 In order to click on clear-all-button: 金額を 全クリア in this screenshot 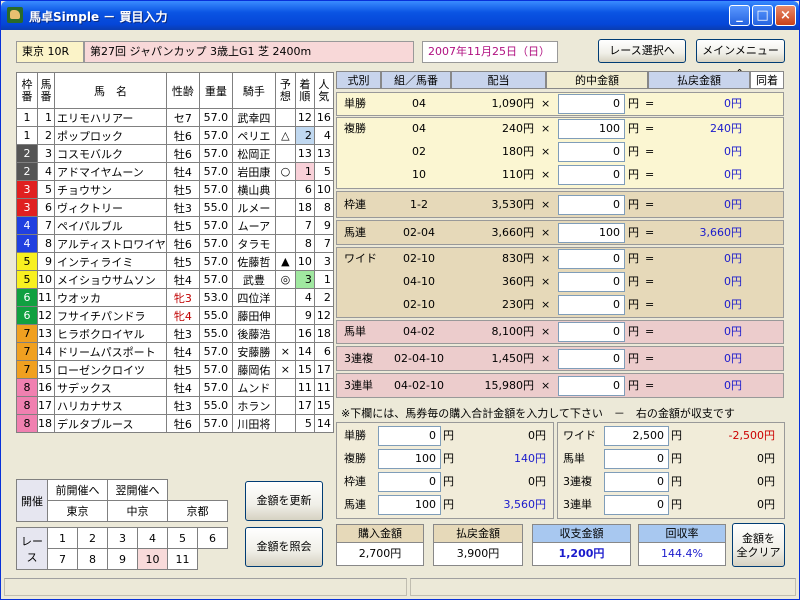, I will do `click(758, 545)`.